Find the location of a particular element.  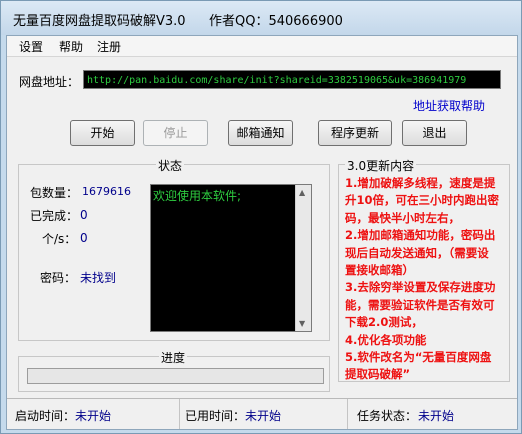

progress-bar is located at coordinates (175, 376).